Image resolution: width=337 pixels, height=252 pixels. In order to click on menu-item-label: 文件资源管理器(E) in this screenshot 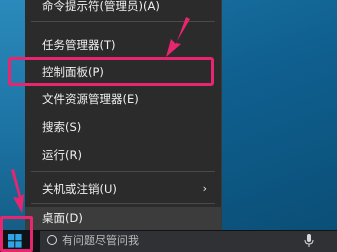, I will do `click(90, 99)`.